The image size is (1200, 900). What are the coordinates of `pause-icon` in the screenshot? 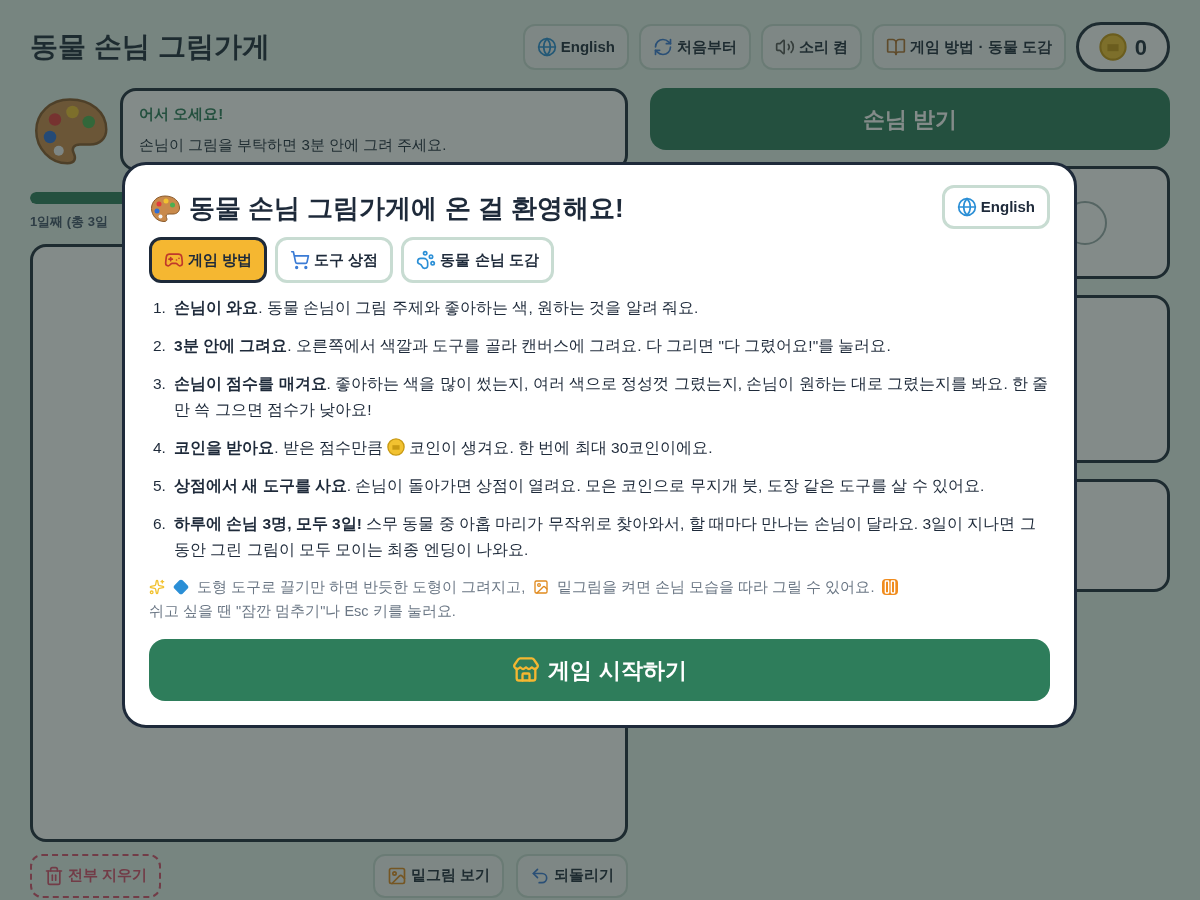 It's located at (890, 587).